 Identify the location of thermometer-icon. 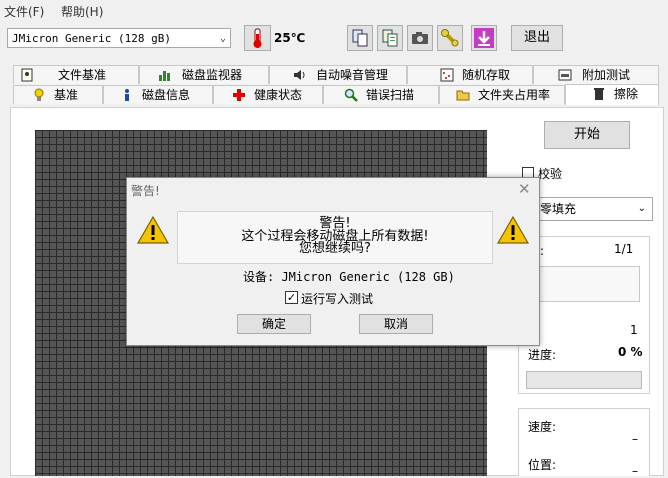
(257, 38).